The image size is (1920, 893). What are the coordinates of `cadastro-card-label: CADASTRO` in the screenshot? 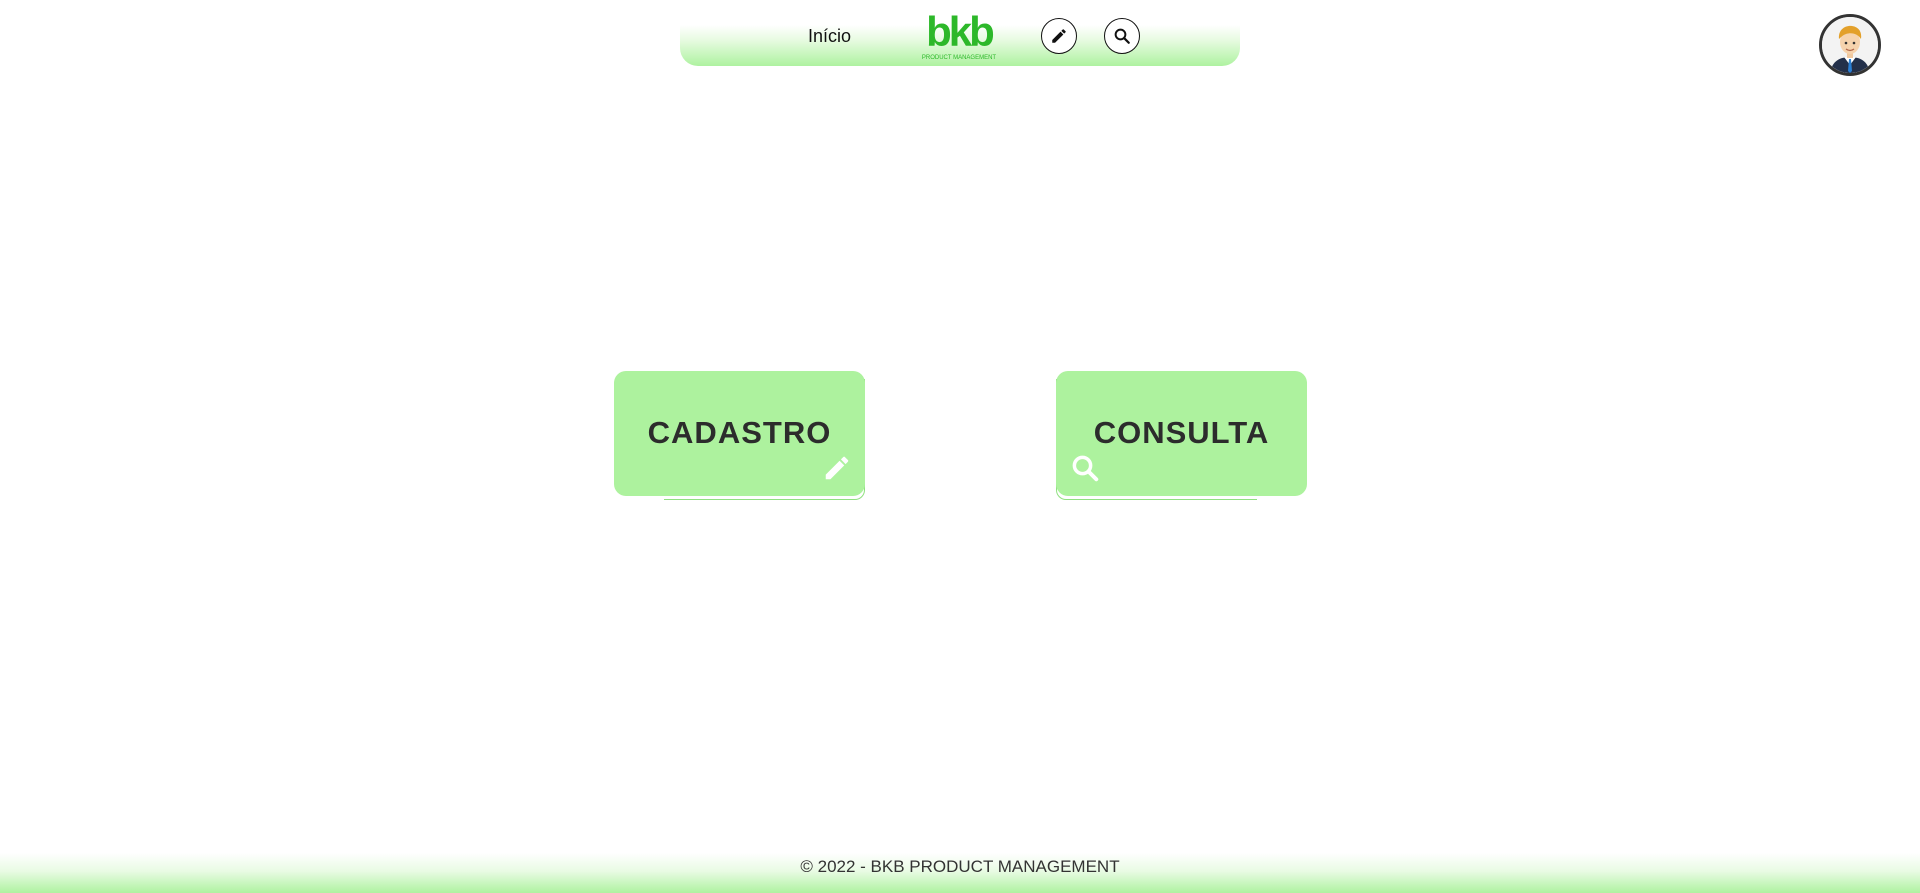 It's located at (739, 432).